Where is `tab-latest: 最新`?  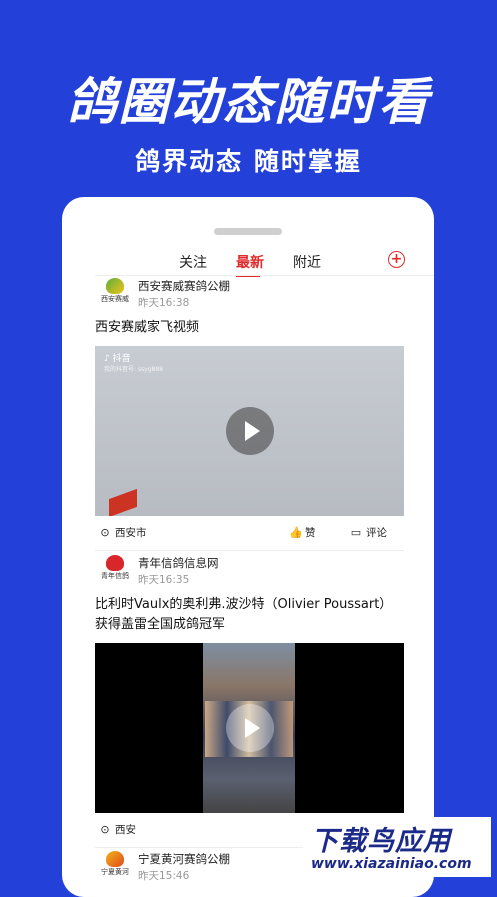 tab-latest: 最新 is located at coordinates (250, 262).